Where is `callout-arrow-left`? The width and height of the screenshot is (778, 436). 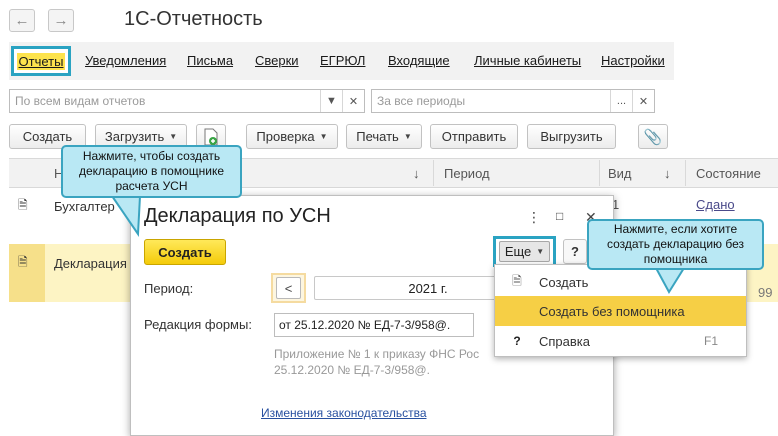 callout-arrow-left is located at coordinates (126, 216).